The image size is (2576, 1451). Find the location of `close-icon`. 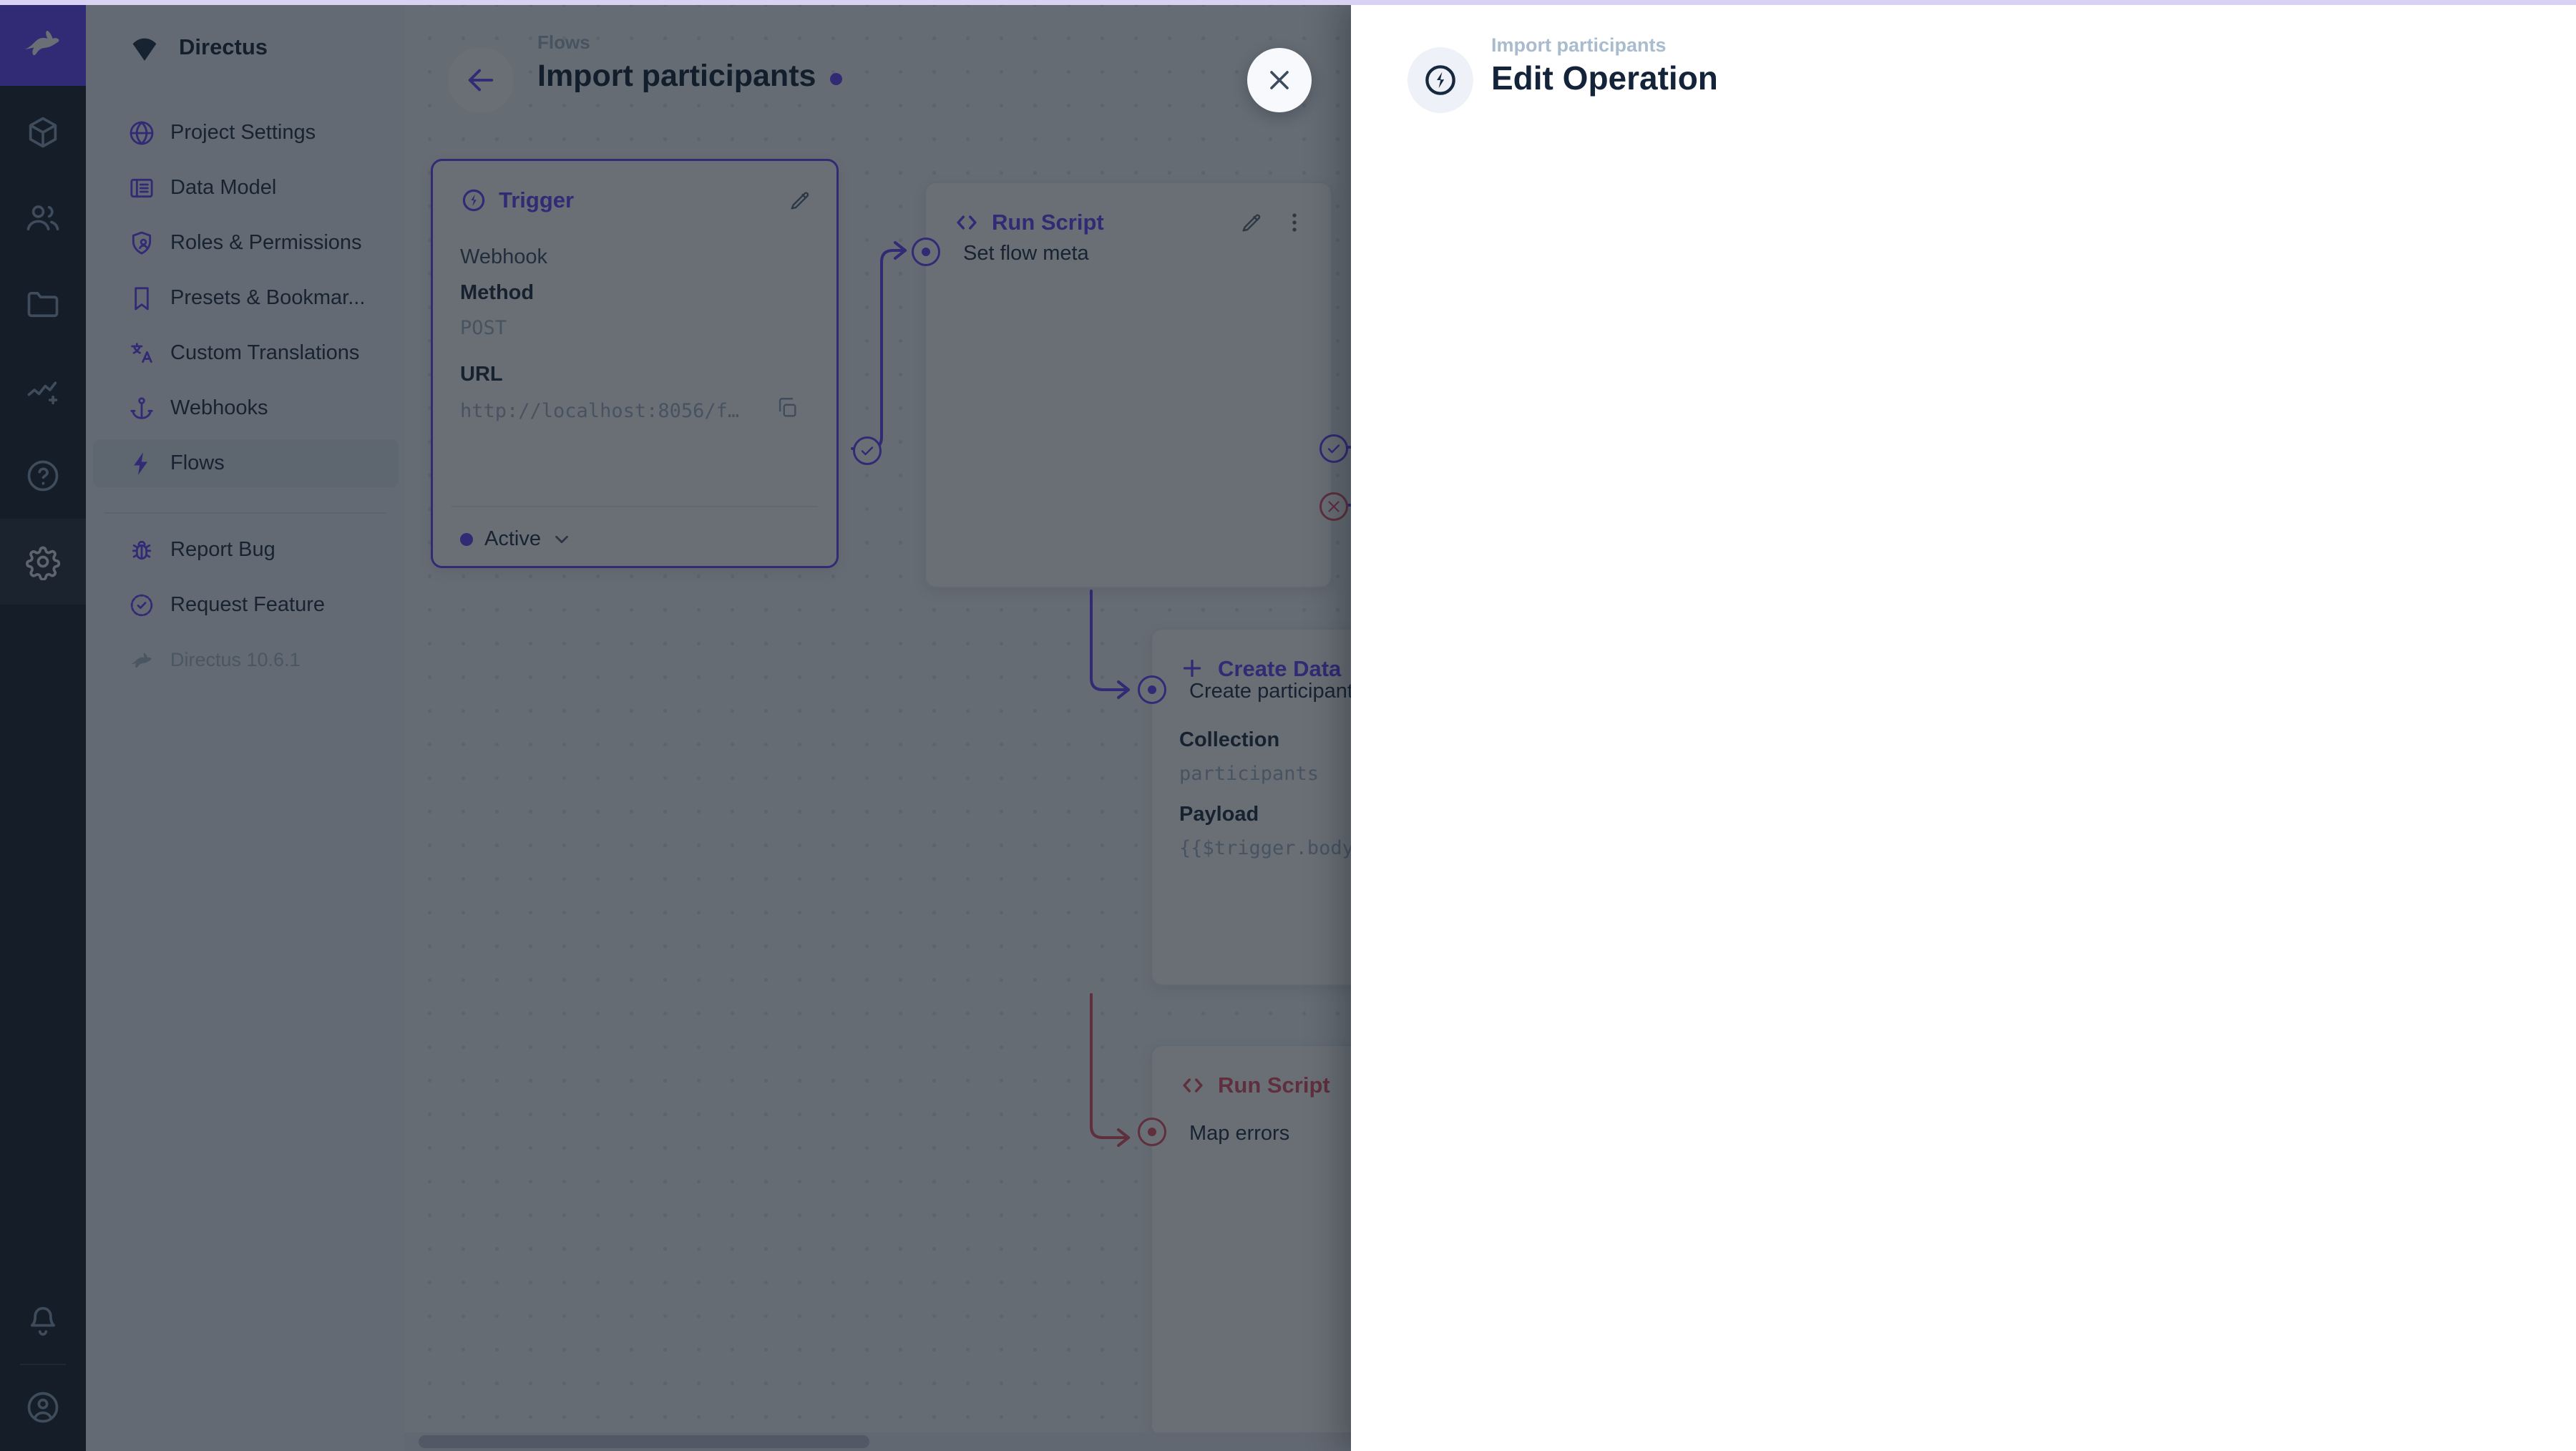

close-icon is located at coordinates (1279, 80).